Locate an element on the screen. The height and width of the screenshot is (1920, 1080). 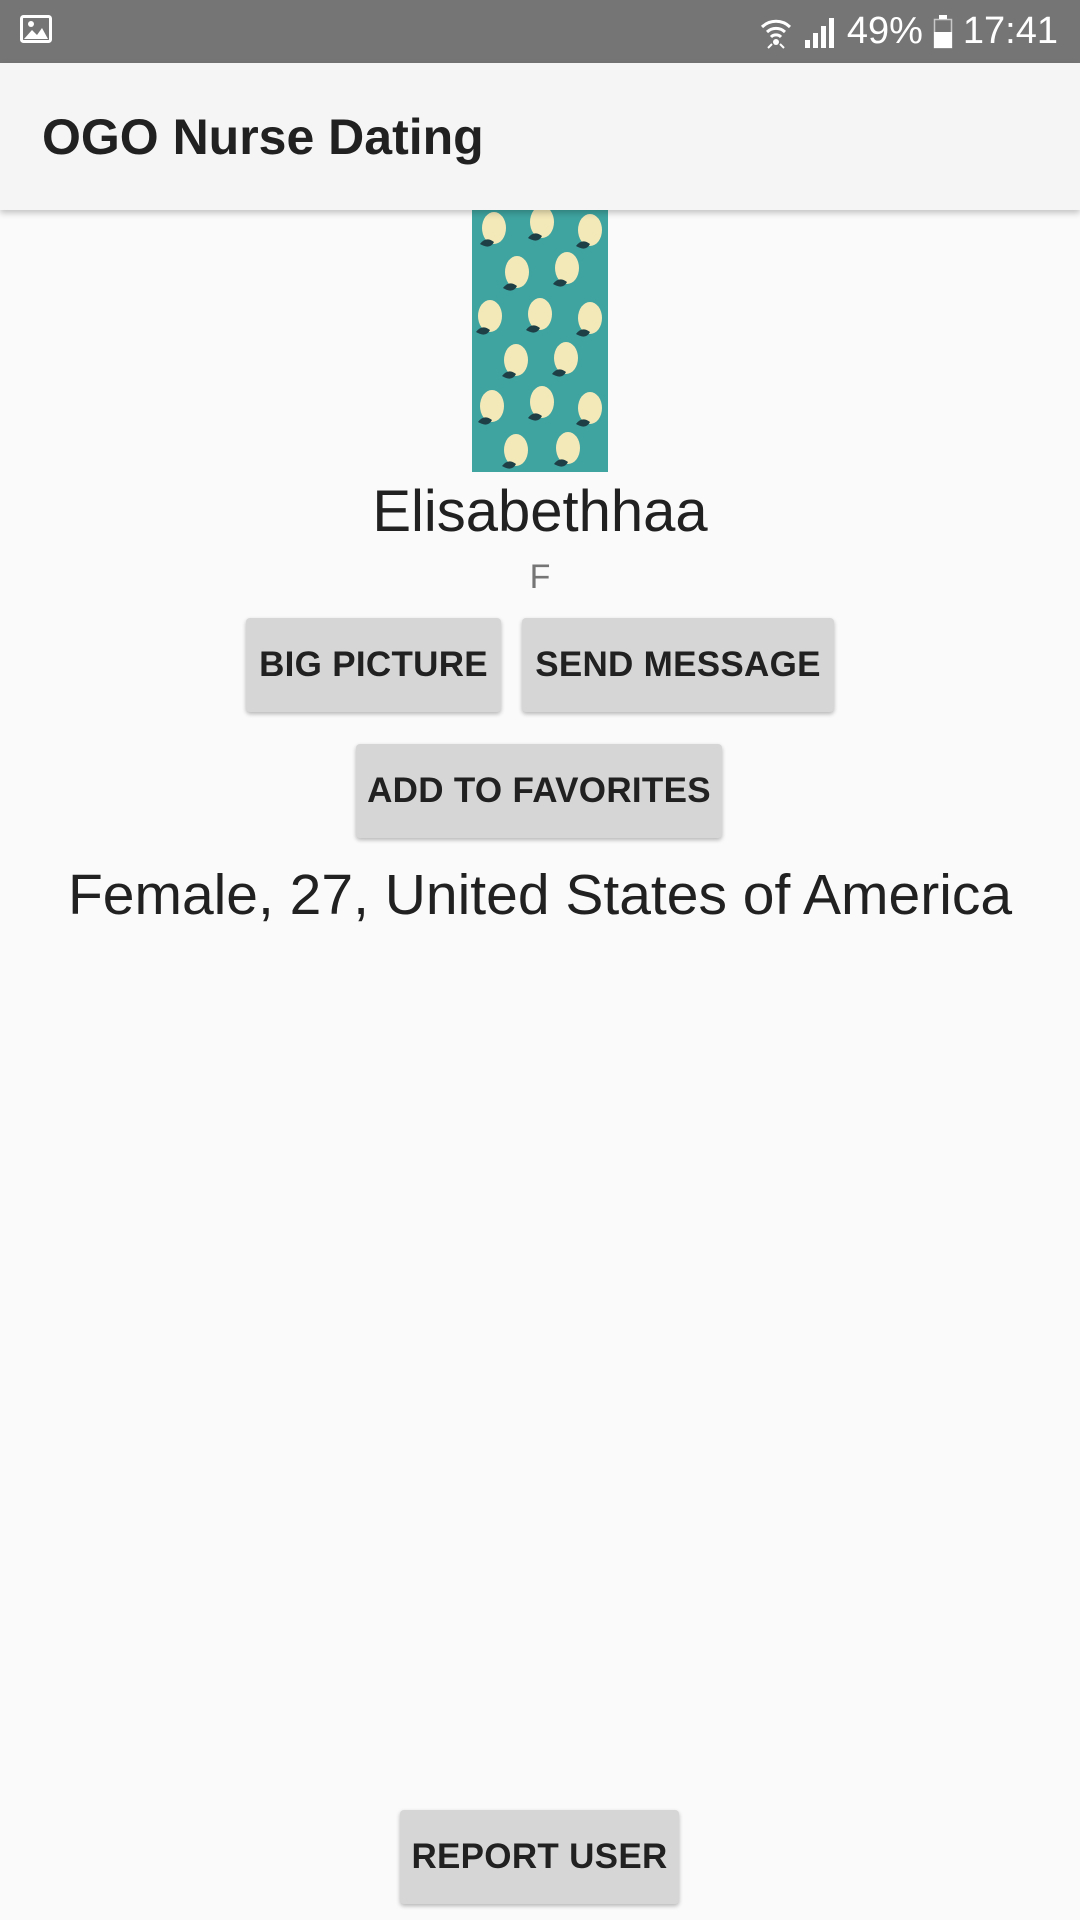
profile-photo is located at coordinates (540, 341).